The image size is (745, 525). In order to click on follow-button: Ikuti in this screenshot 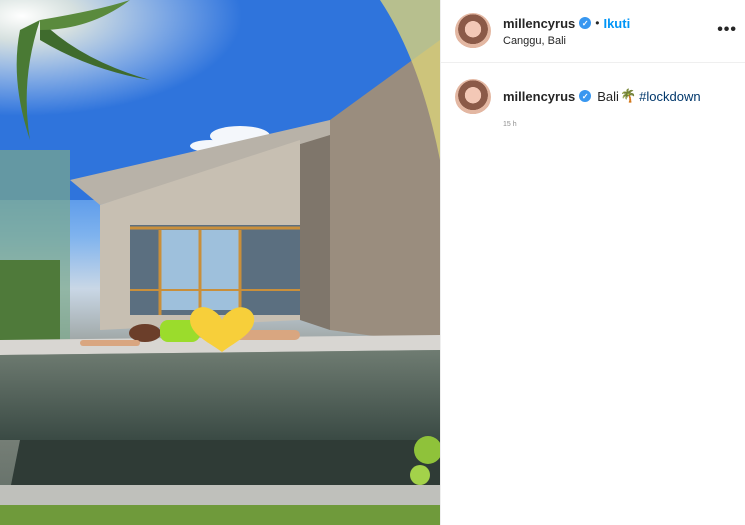, I will do `click(616, 23)`.